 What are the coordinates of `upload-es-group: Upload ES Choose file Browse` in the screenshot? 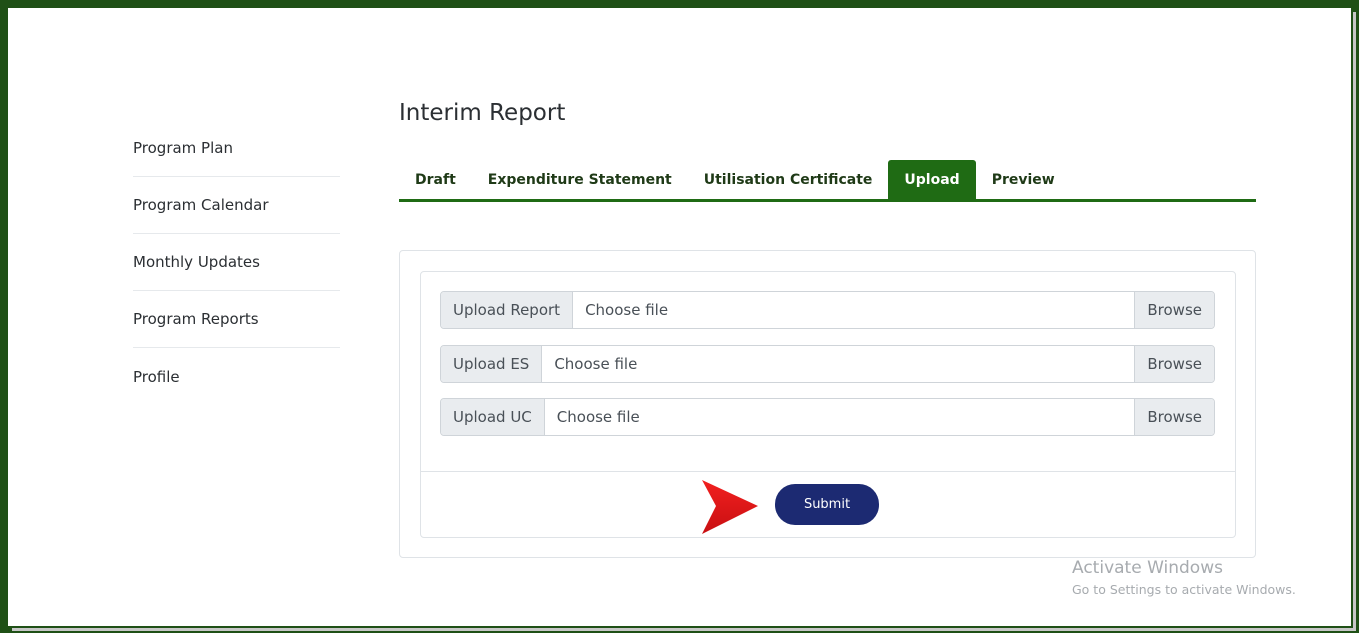 It's located at (827, 364).